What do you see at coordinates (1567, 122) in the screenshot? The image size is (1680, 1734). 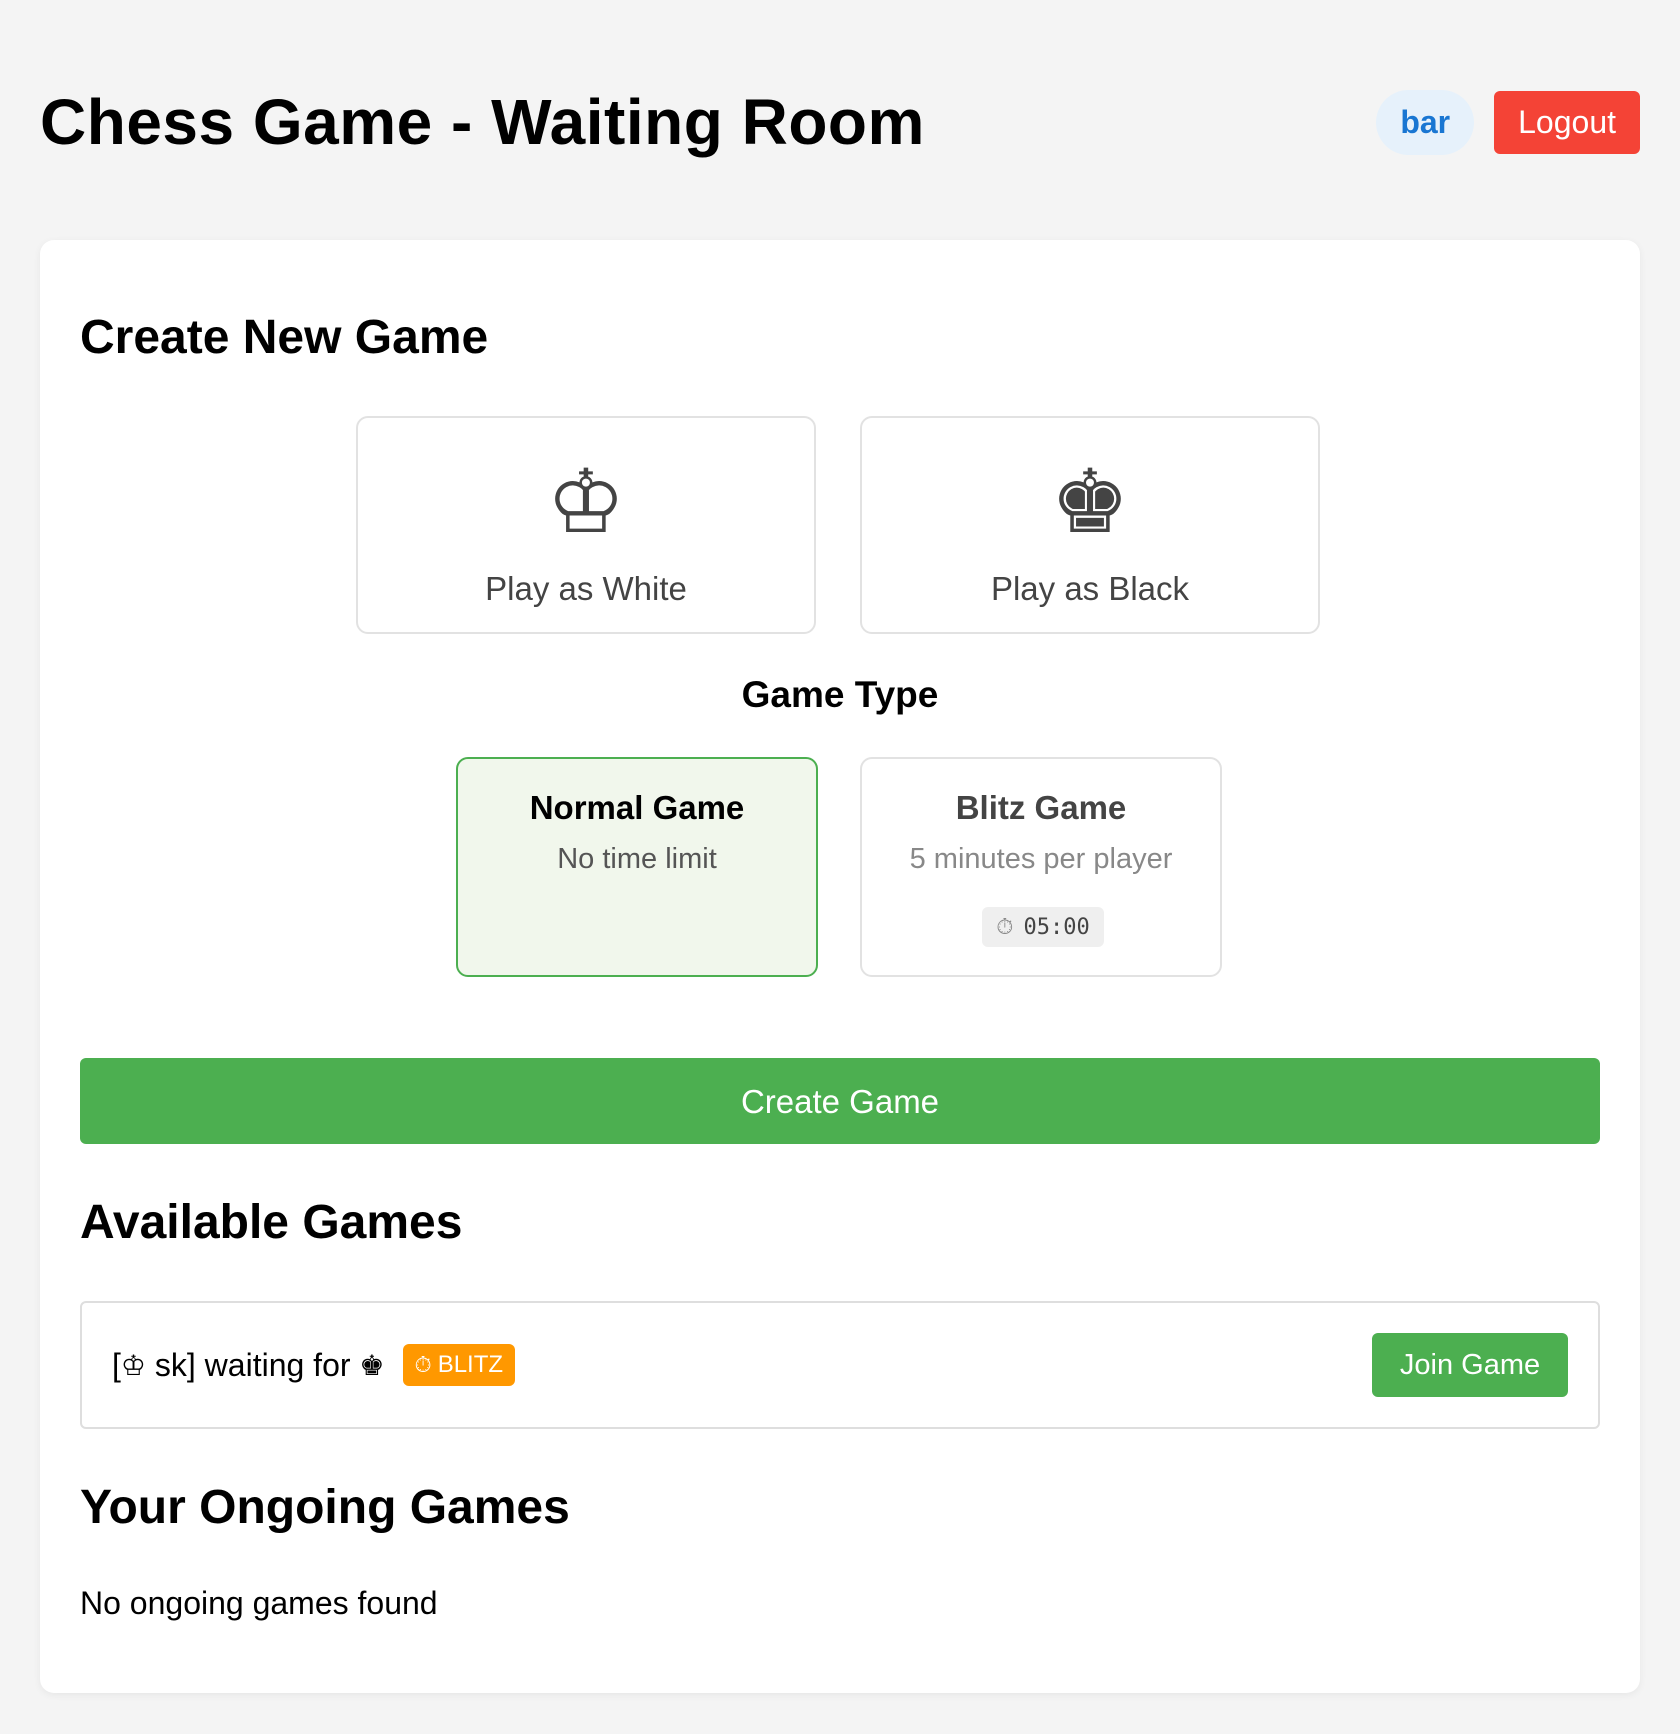 I see `logout-button: Logout` at bounding box center [1567, 122].